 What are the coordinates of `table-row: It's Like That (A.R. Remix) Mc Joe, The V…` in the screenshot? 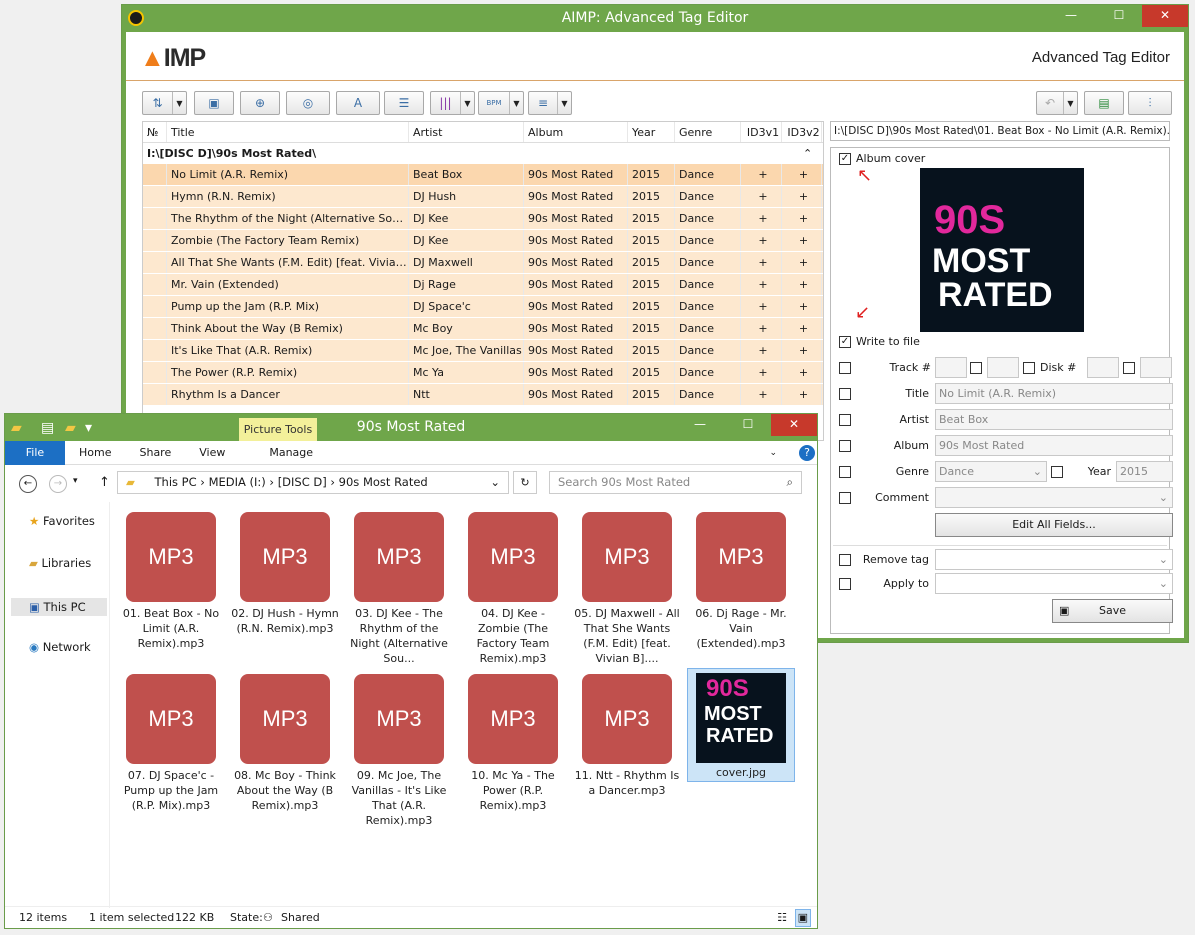 It's located at (483, 351).